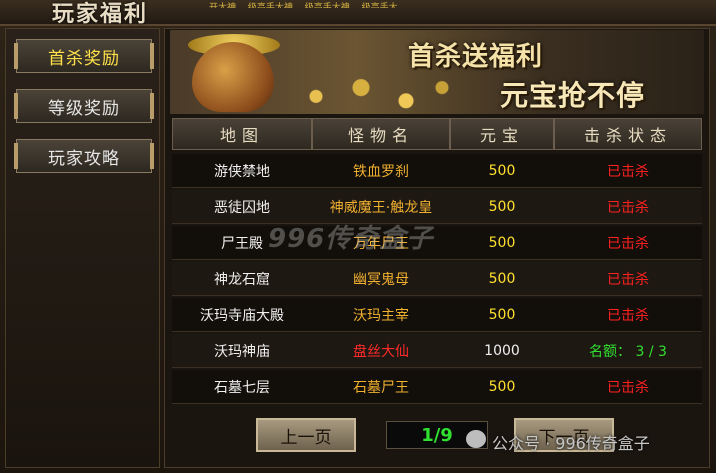  Describe the element at coordinates (100, 14) in the screenshot. I see `window-title: 玩家福利` at that location.